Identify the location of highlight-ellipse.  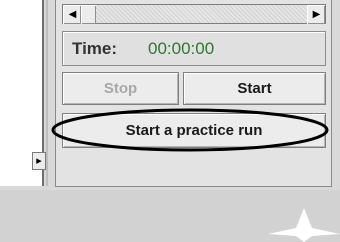
(190, 130).